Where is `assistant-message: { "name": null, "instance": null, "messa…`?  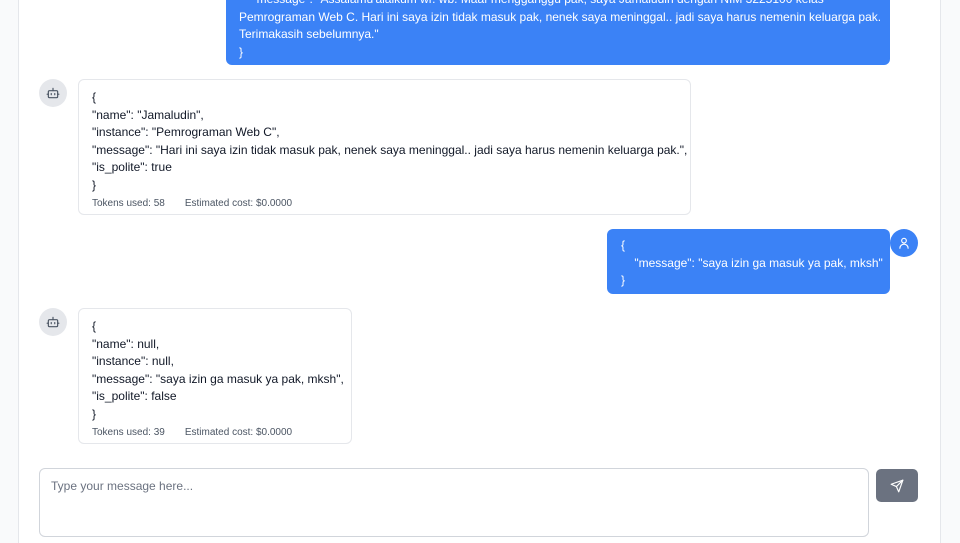
assistant-message: { "name": null, "instance": null, "messa… is located at coordinates (215, 376).